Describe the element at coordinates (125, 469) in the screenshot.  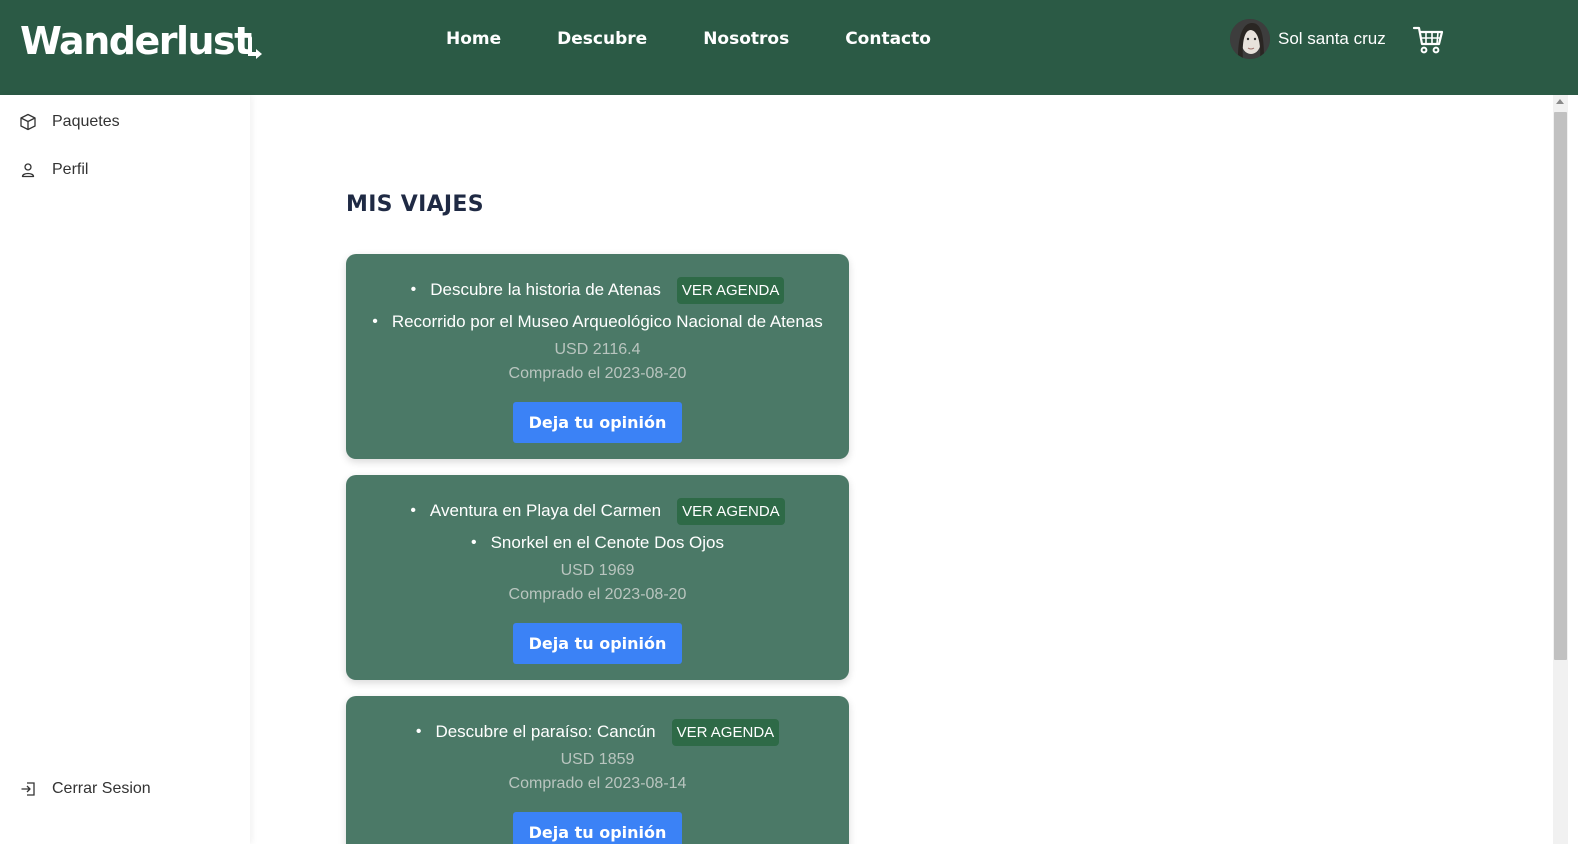
I see `sidebar: Paquetes Perfil Cerrar Sesion` at that location.